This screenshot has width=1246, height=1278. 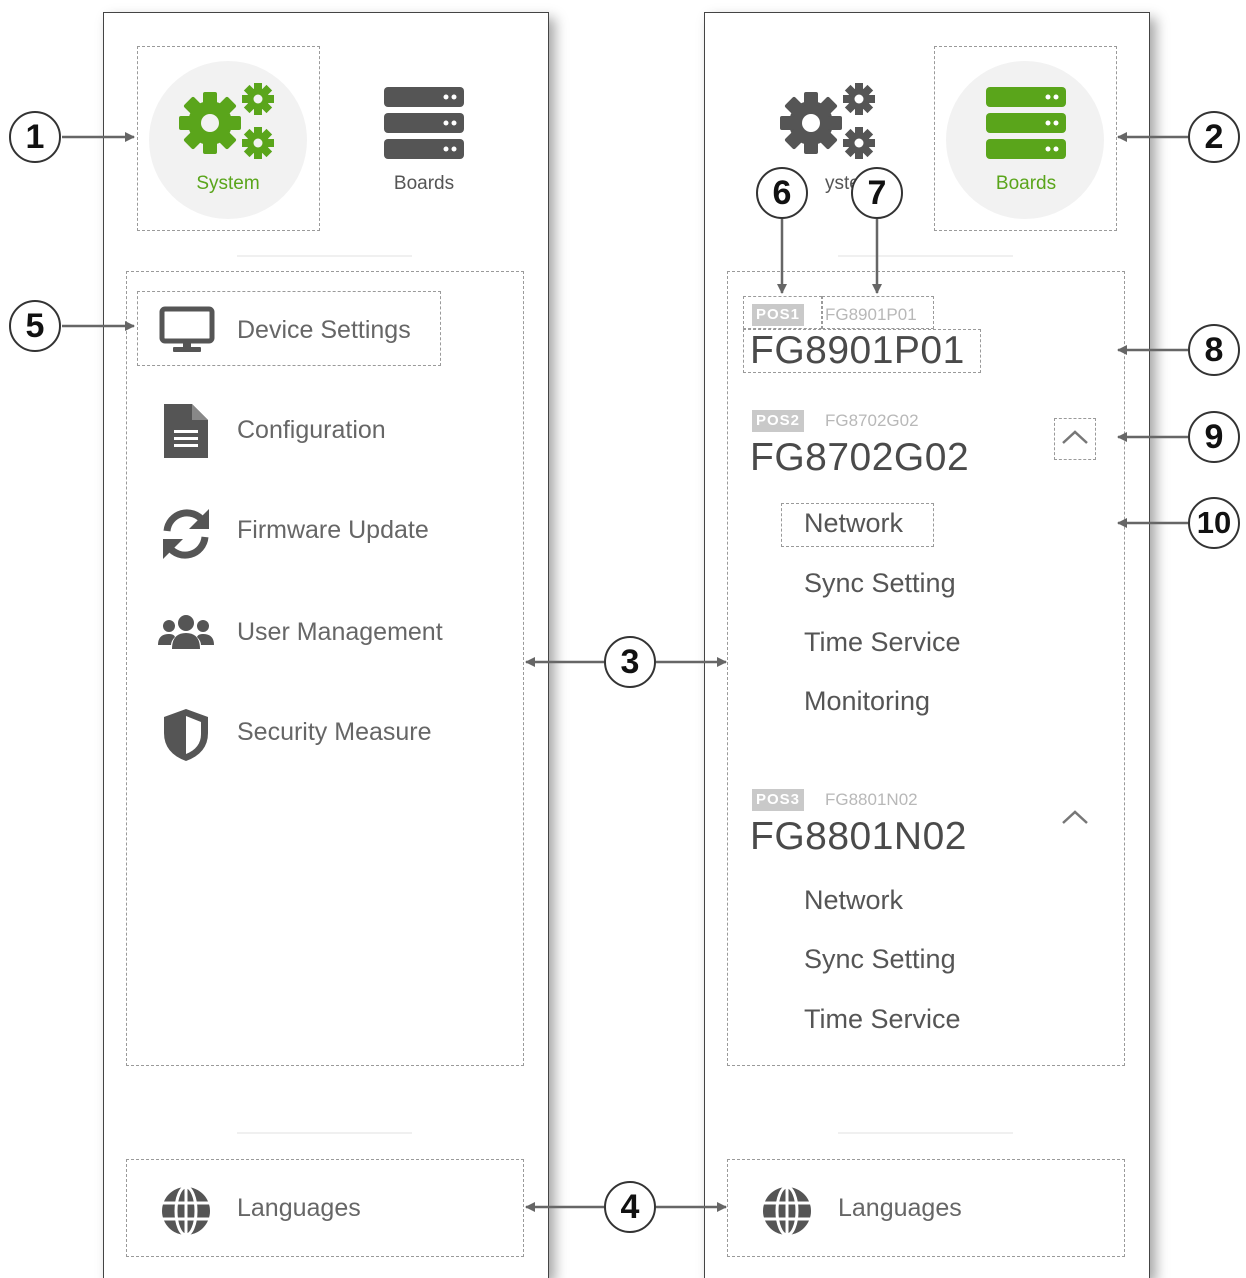 What do you see at coordinates (782, 193) in the screenshot?
I see `callout-6: 6` at bounding box center [782, 193].